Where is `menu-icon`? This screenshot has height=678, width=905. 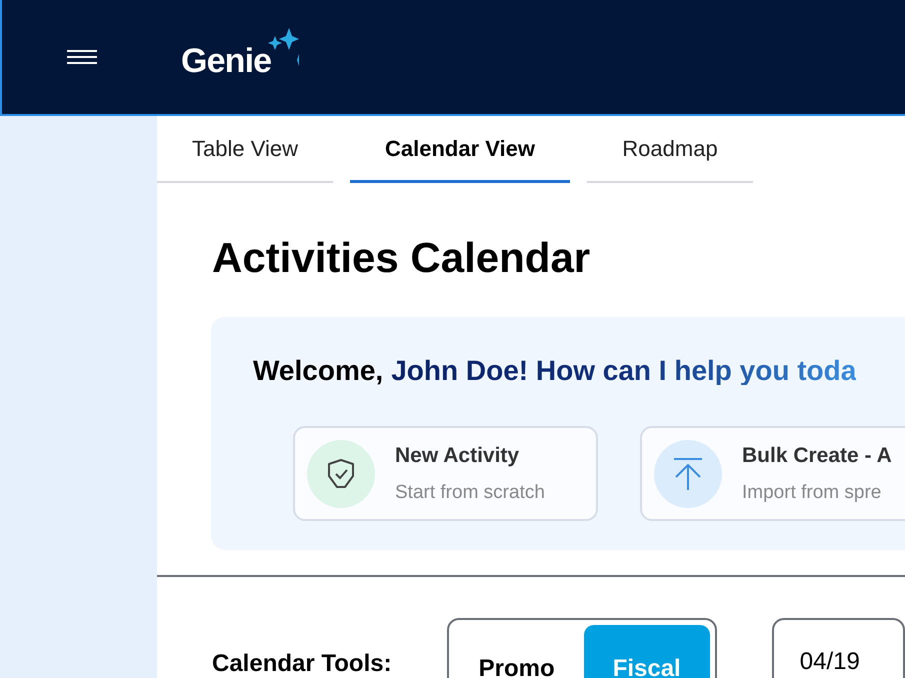
menu-icon is located at coordinates (82, 57).